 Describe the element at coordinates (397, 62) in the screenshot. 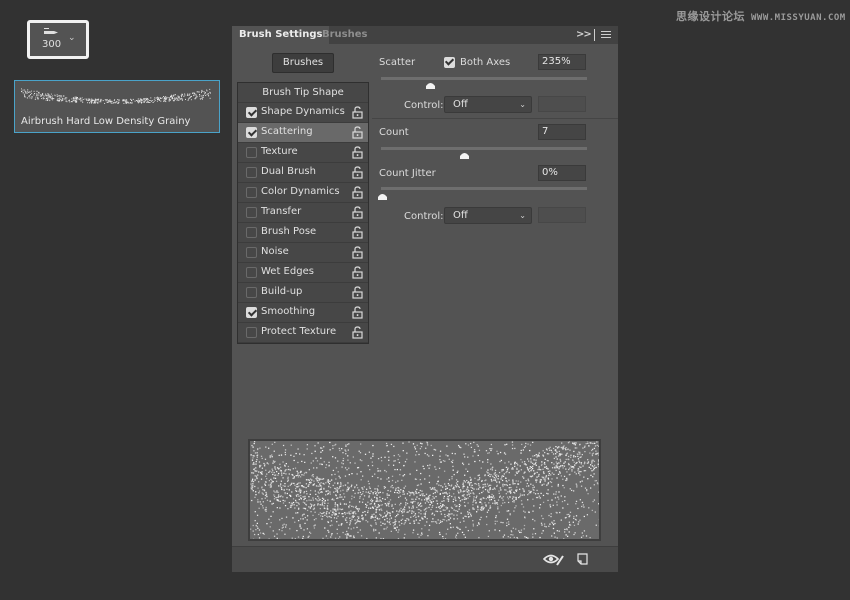

I see `scatter-label: Scatter` at that location.